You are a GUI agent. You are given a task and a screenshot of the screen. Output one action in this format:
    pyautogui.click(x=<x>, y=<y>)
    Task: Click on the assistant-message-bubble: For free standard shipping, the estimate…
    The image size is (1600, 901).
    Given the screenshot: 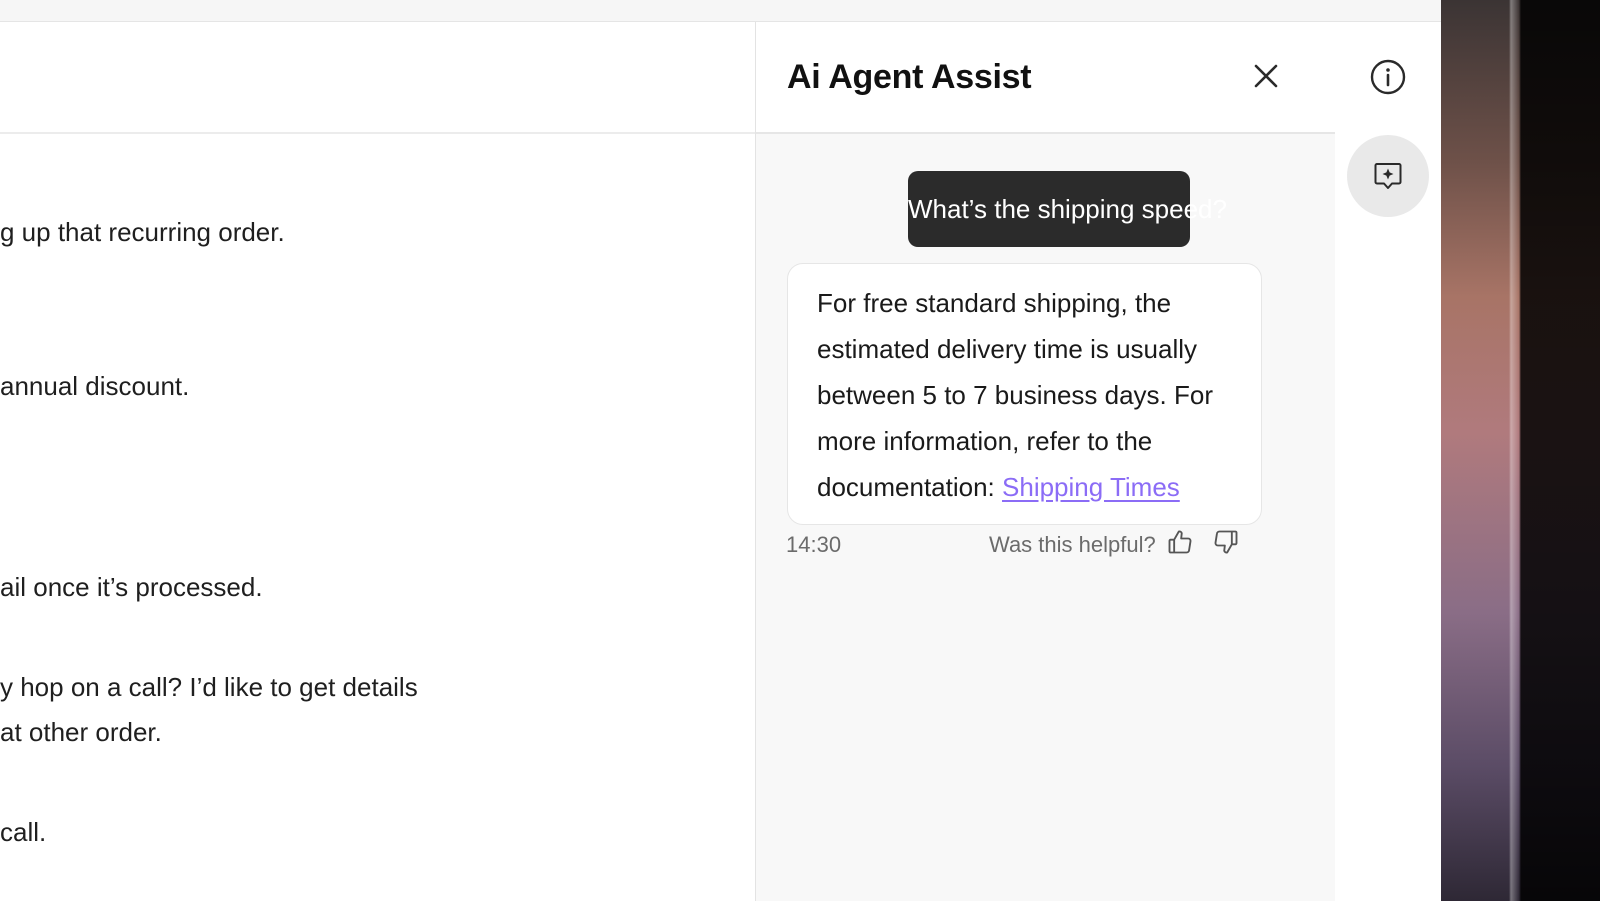 What is the action you would take?
    pyautogui.click(x=1024, y=394)
    